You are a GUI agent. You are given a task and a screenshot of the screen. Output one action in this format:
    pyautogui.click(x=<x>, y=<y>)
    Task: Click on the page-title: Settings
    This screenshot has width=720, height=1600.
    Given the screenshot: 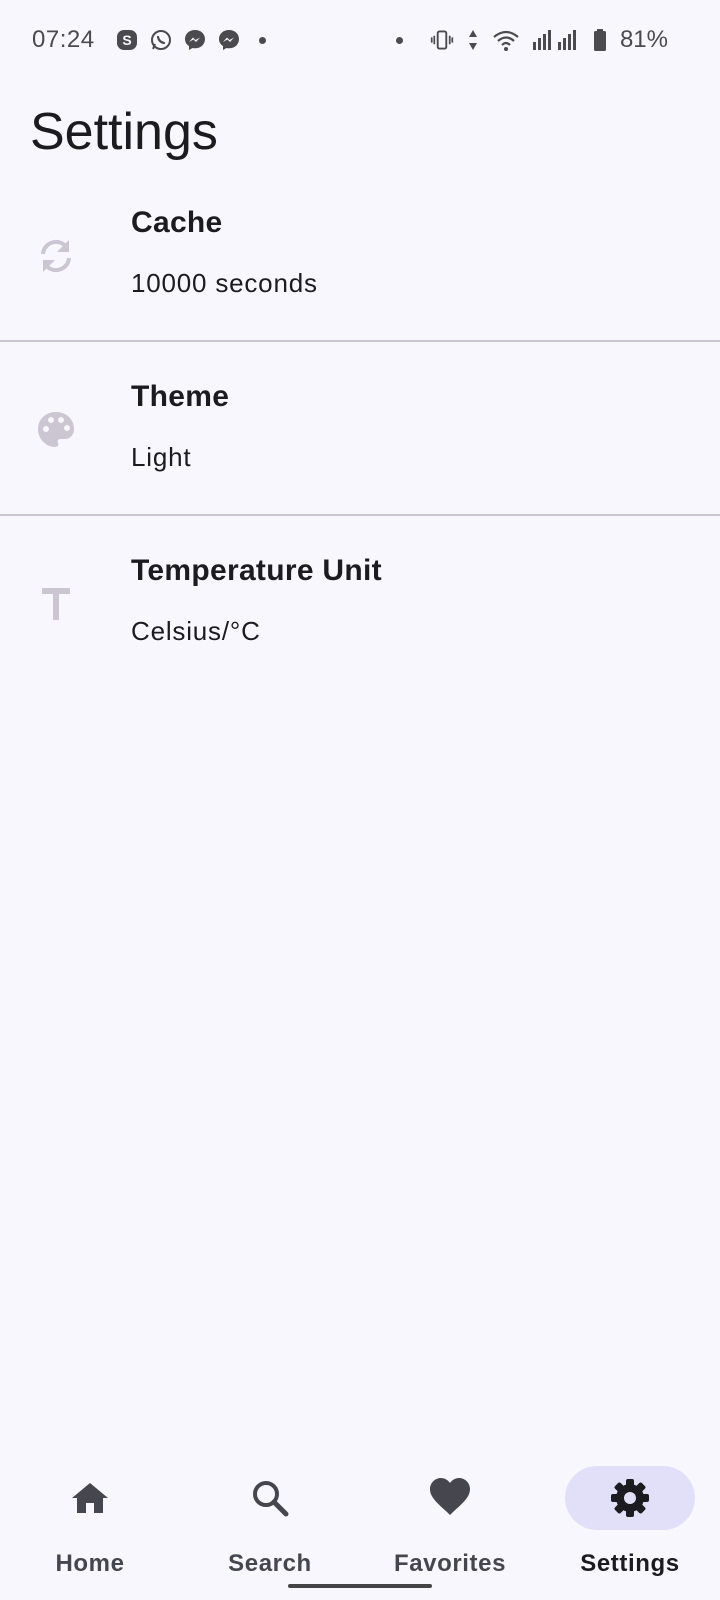 What is the action you would take?
    pyautogui.click(x=124, y=132)
    